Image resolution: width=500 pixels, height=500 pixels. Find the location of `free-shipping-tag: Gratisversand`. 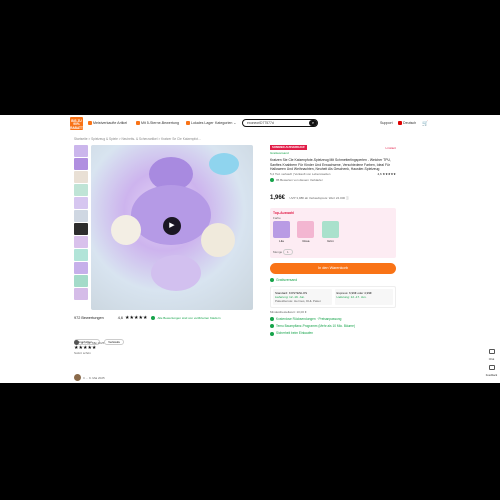

free-shipping-tag: Gratisversand is located at coordinates (279, 153).